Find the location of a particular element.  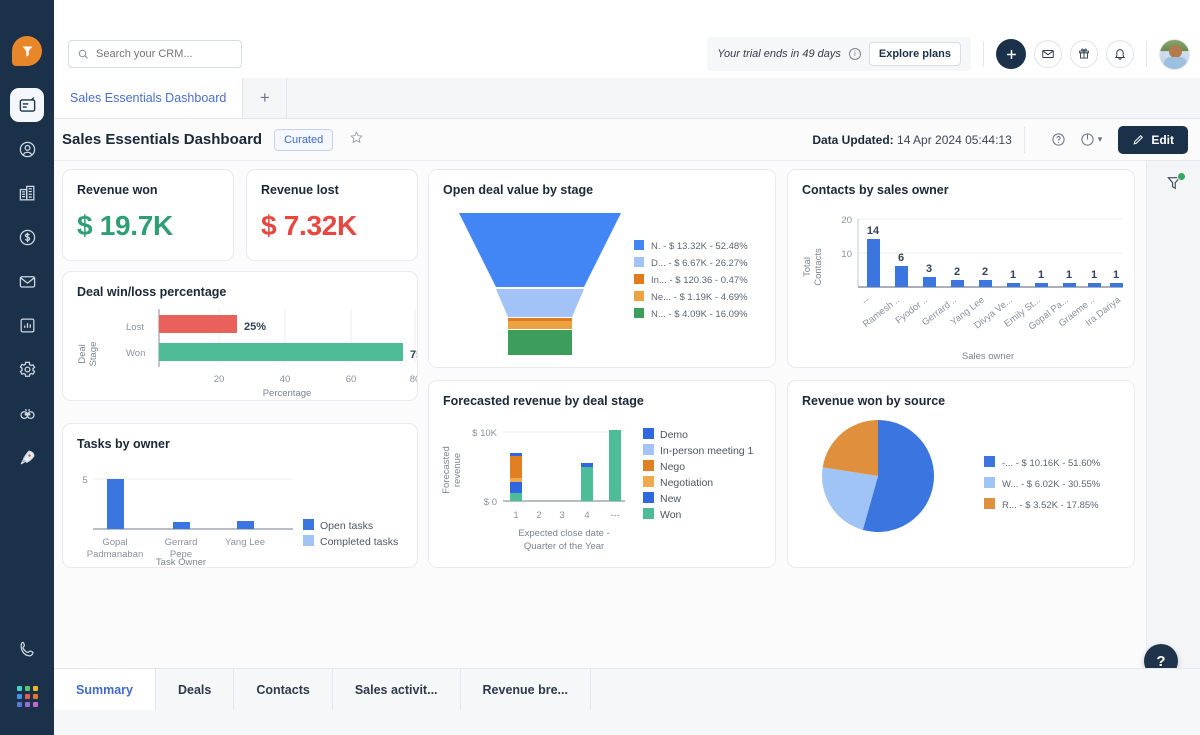

svg-text: 5 is located at coordinates (84, 480).